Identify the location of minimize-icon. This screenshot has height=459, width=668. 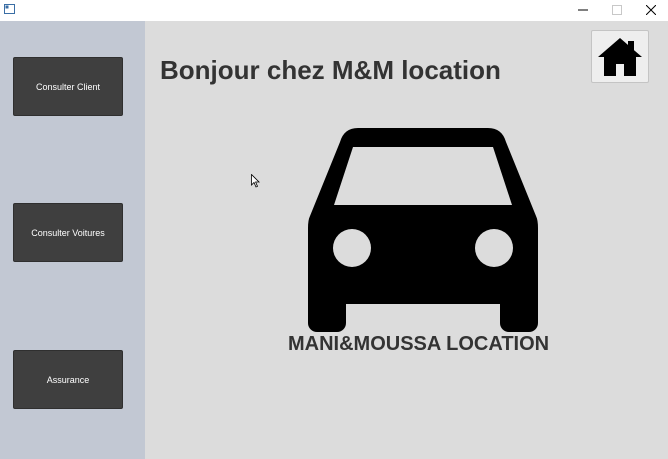
(583, 10).